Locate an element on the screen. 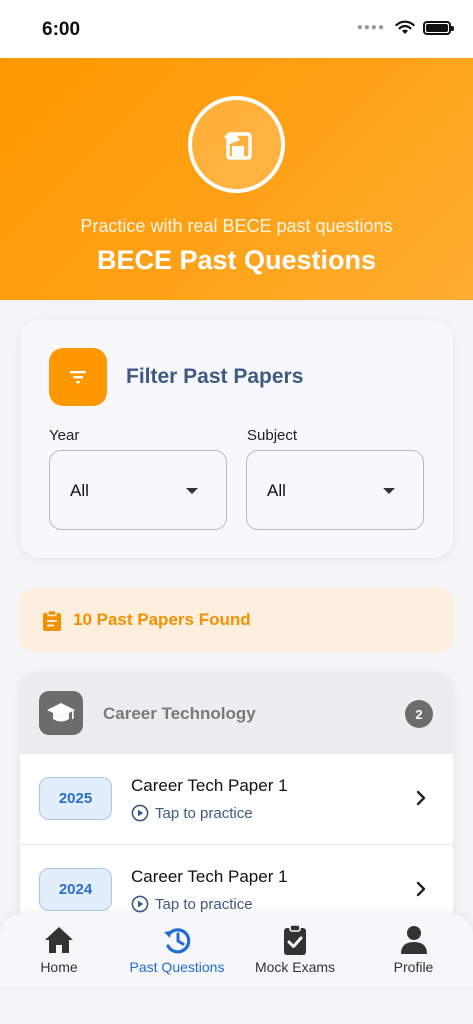 Image resolution: width=473 pixels, height=1024 pixels. bottom-navigation: Home Past Questions Mock Exams Profile is located at coordinates (236, 950).